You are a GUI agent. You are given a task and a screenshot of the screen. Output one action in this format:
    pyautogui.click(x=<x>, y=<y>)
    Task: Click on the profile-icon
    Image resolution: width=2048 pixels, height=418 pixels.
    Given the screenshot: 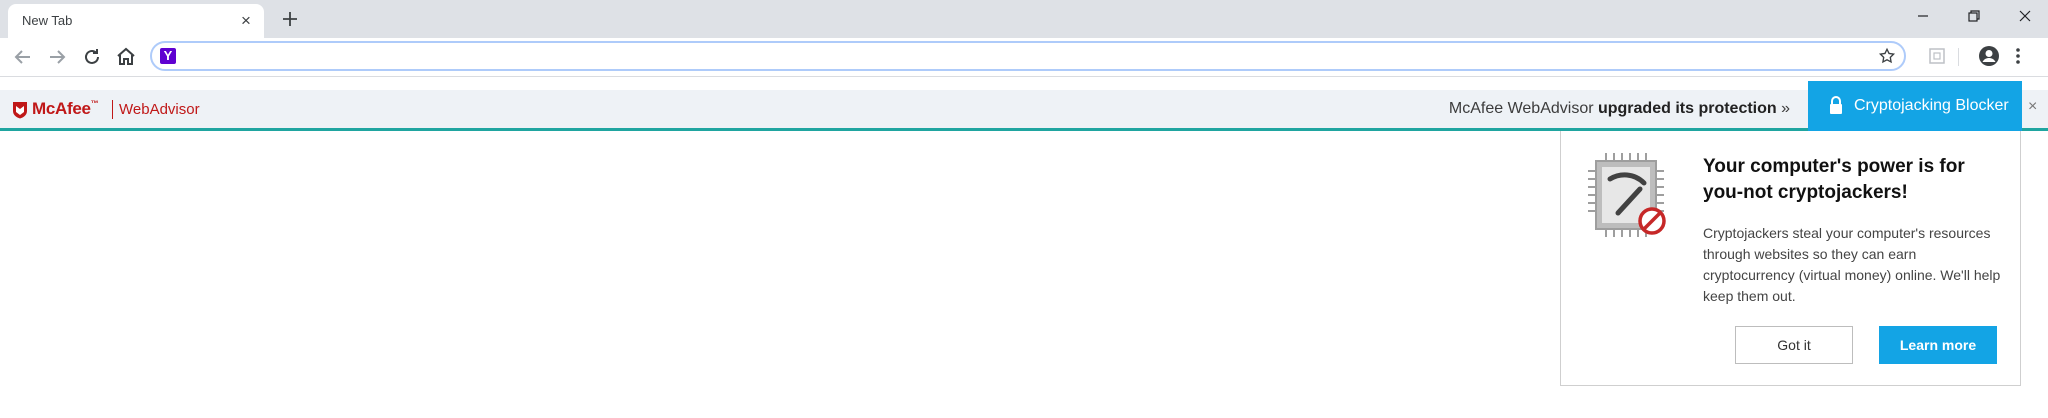 What is the action you would take?
    pyautogui.click(x=1989, y=58)
    